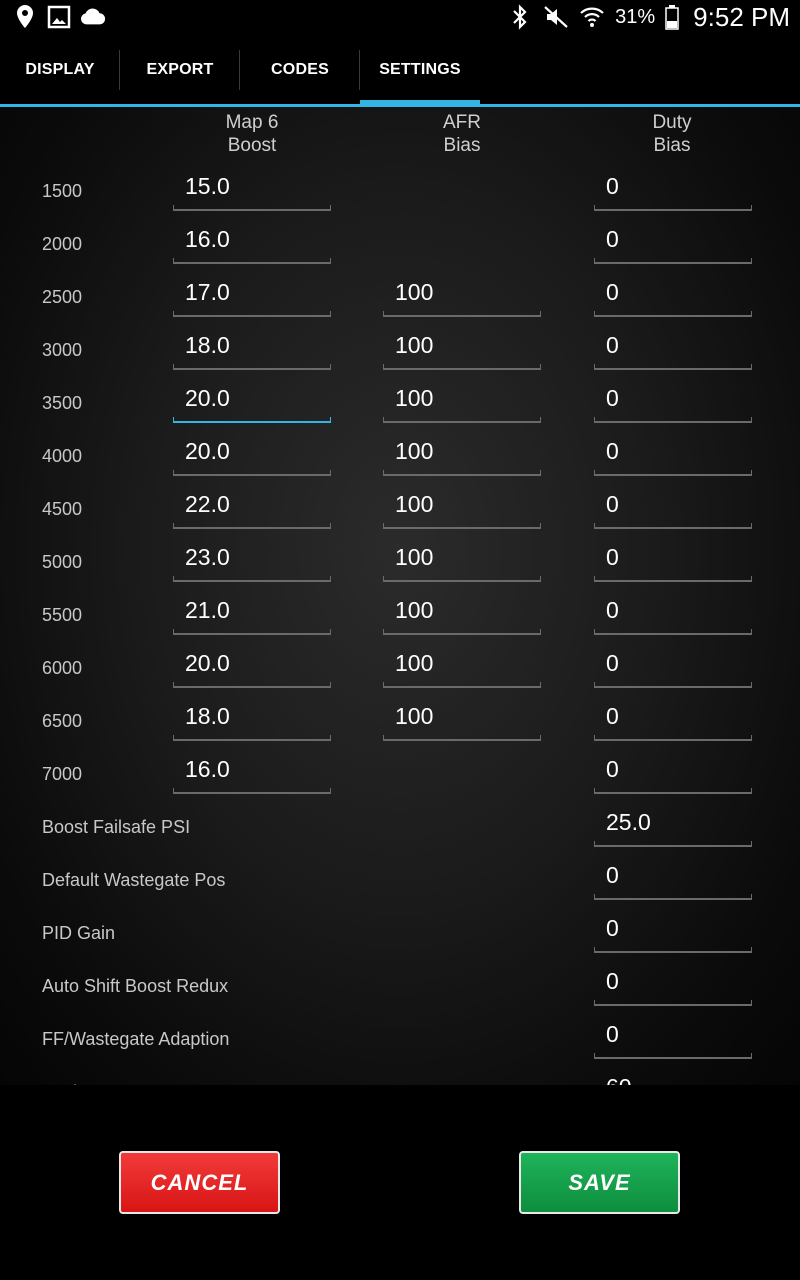 The height and width of the screenshot is (1280, 800). I want to click on rpm-label: 2500, so click(62, 297).